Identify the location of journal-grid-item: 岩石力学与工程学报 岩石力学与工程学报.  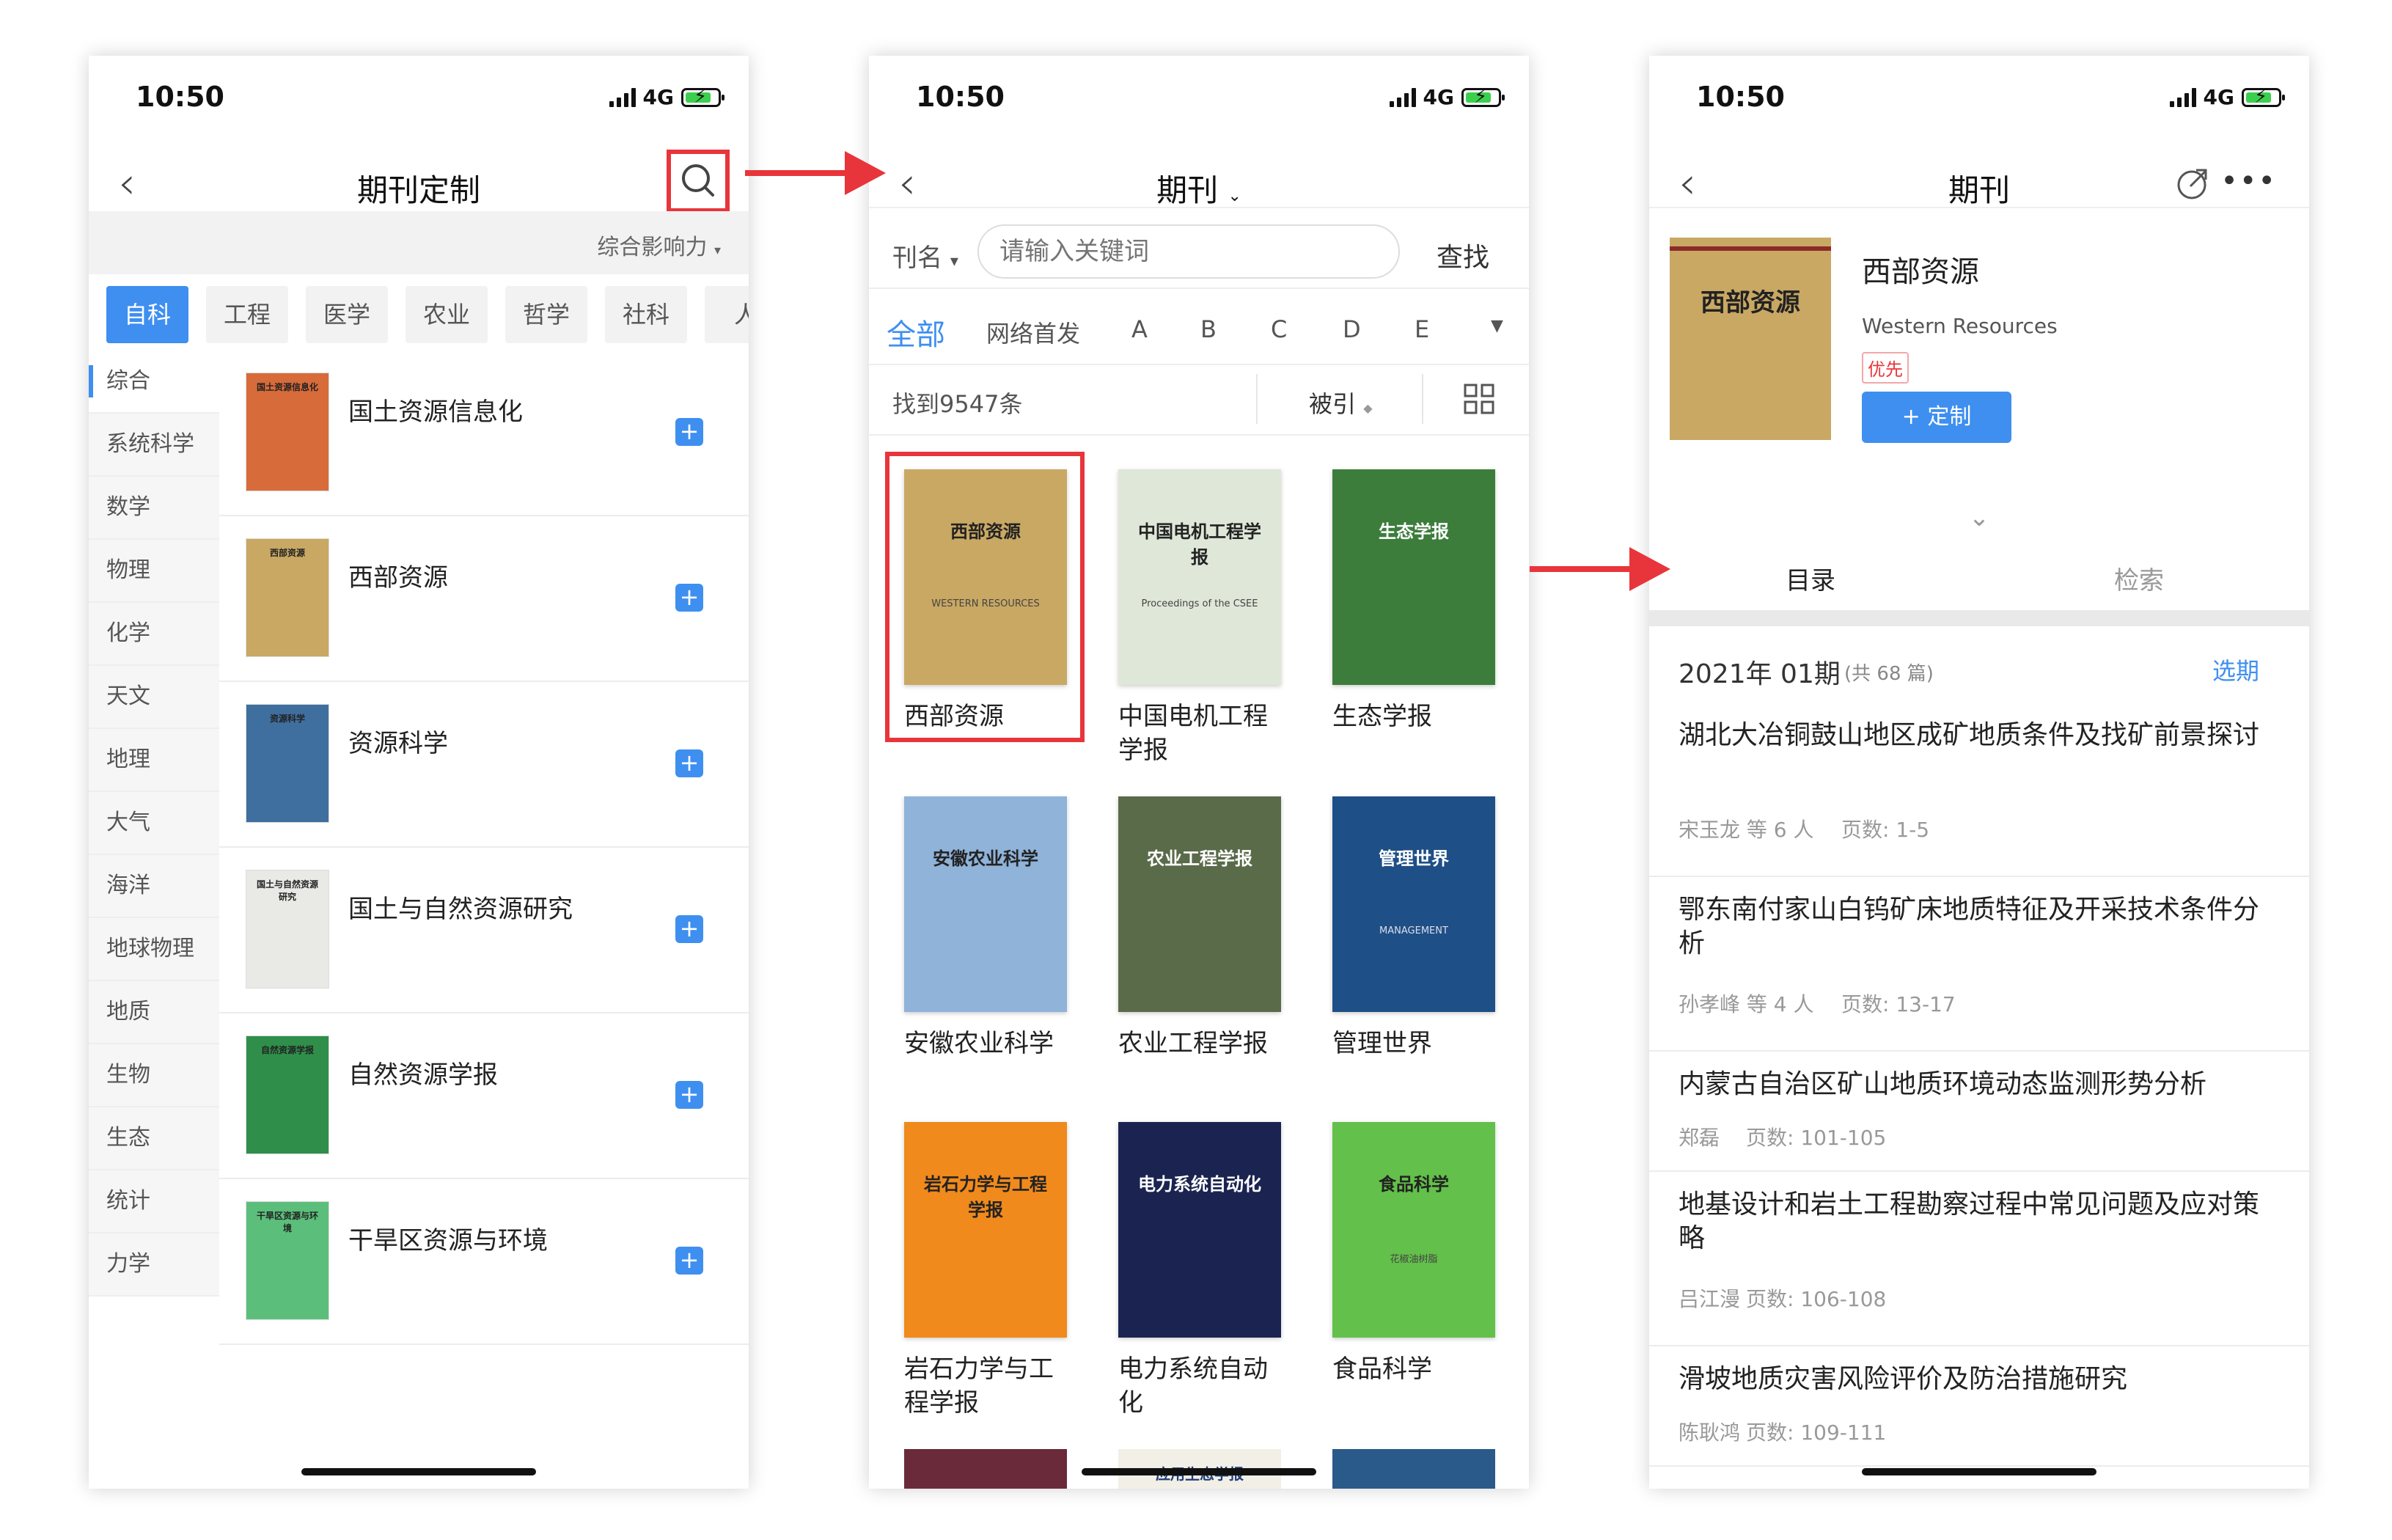
(988, 1276).